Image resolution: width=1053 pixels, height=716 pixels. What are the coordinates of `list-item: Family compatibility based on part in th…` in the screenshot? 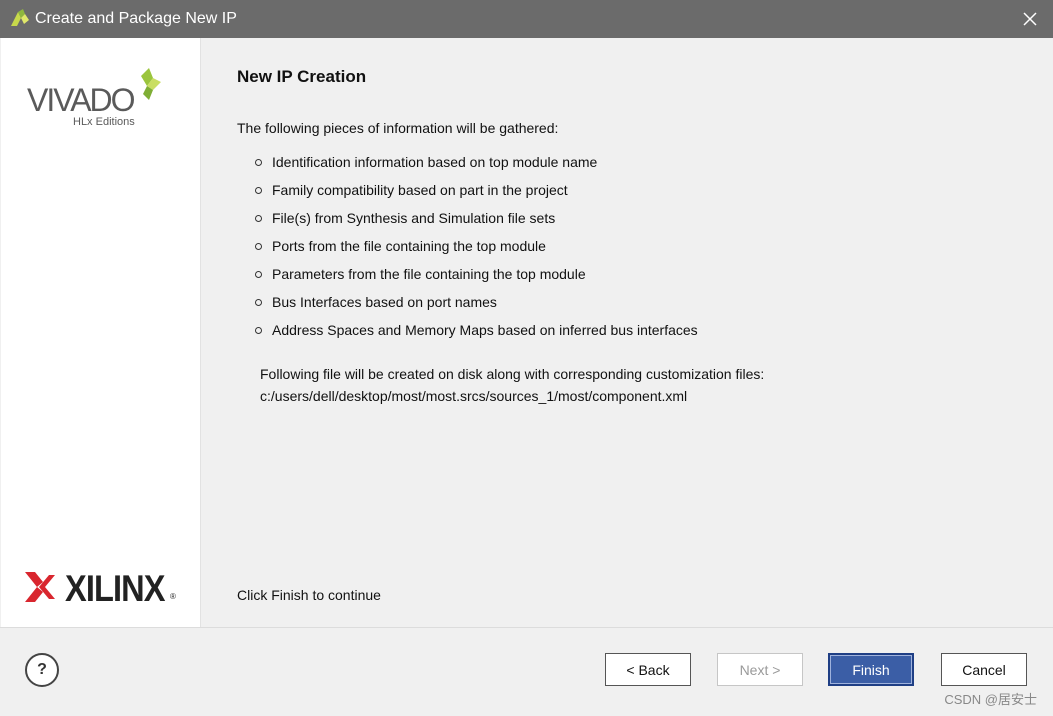 It's located at (475, 196).